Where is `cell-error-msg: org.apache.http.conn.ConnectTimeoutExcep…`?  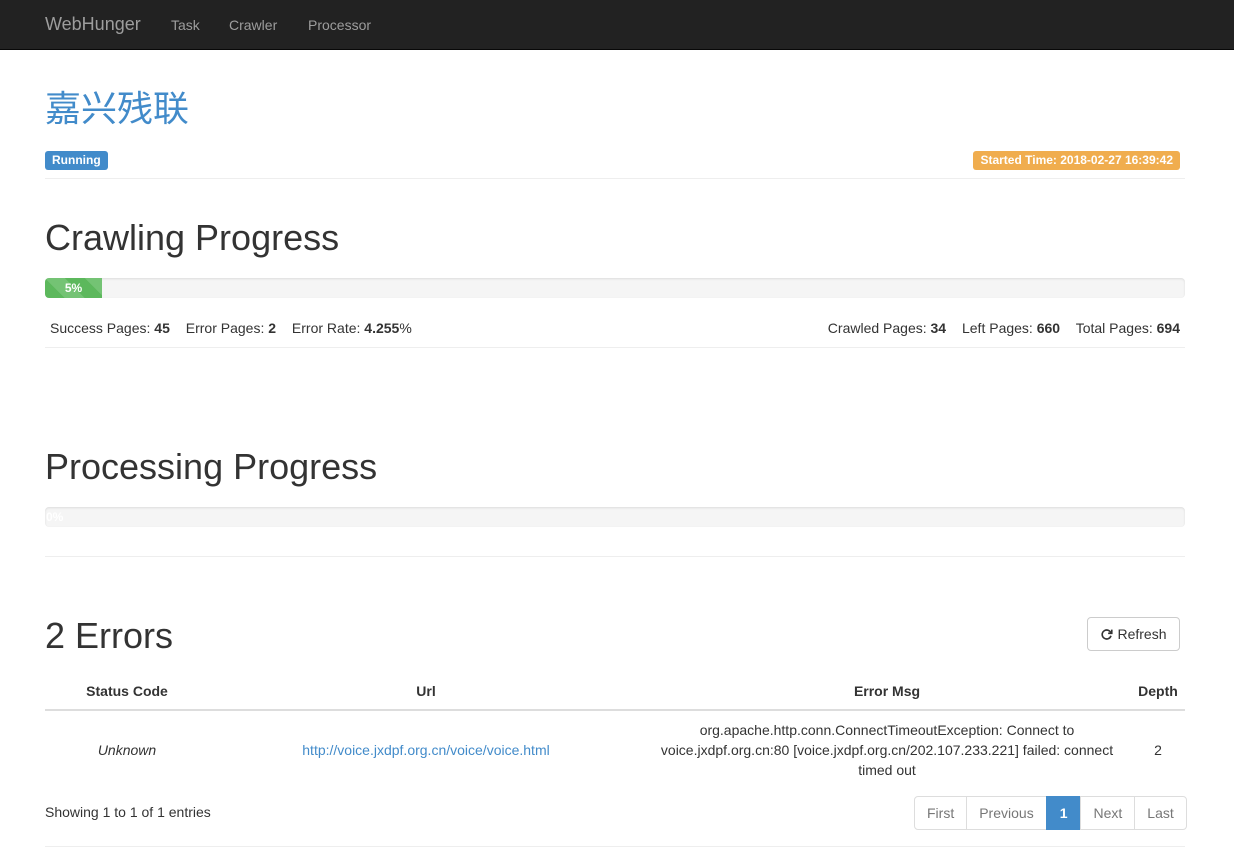
cell-error-msg: org.apache.http.conn.ConnectTimeoutExcep… is located at coordinates (887, 750).